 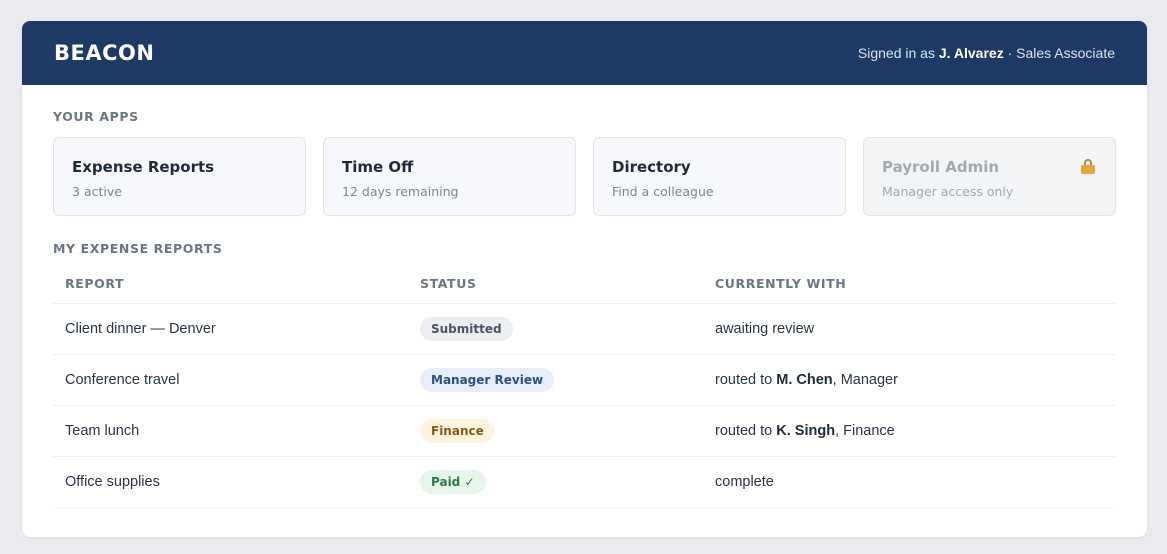 What do you see at coordinates (806, 431) in the screenshot?
I see `assignee-name: K. Singh` at bounding box center [806, 431].